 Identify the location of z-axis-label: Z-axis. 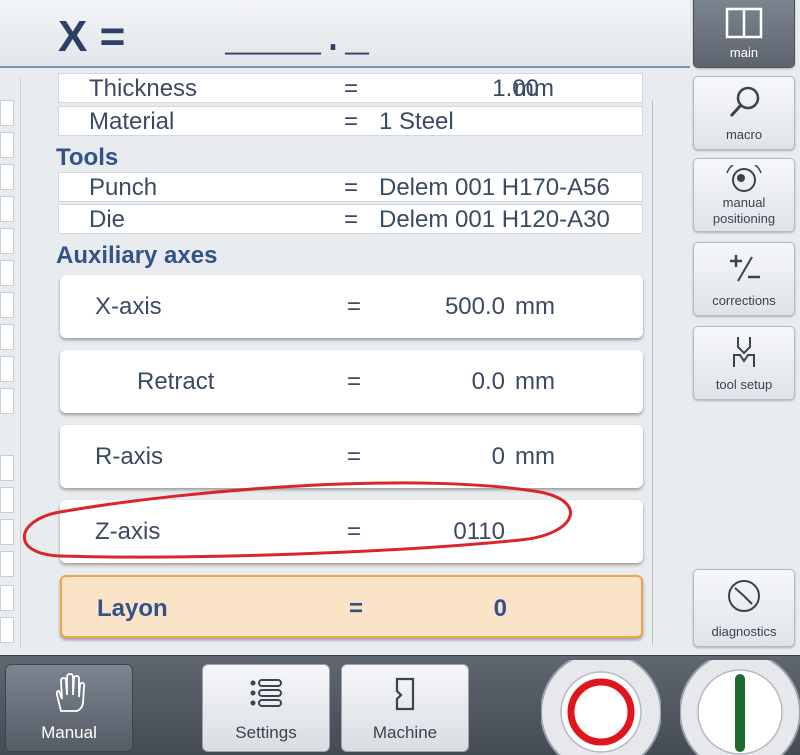
(128, 531).